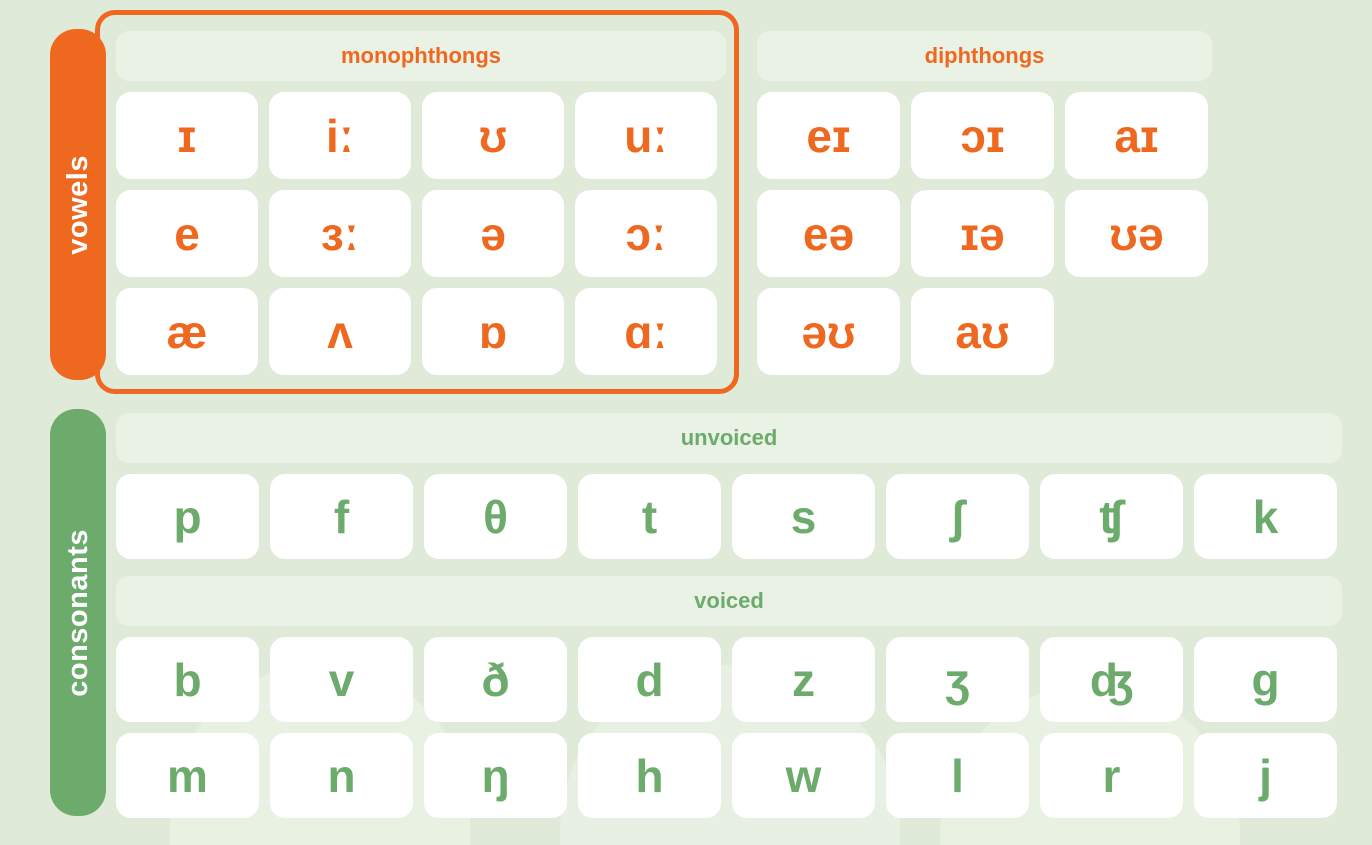 The image size is (1372, 845). I want to click on phoneme-tile: iː, so click(340, 135).